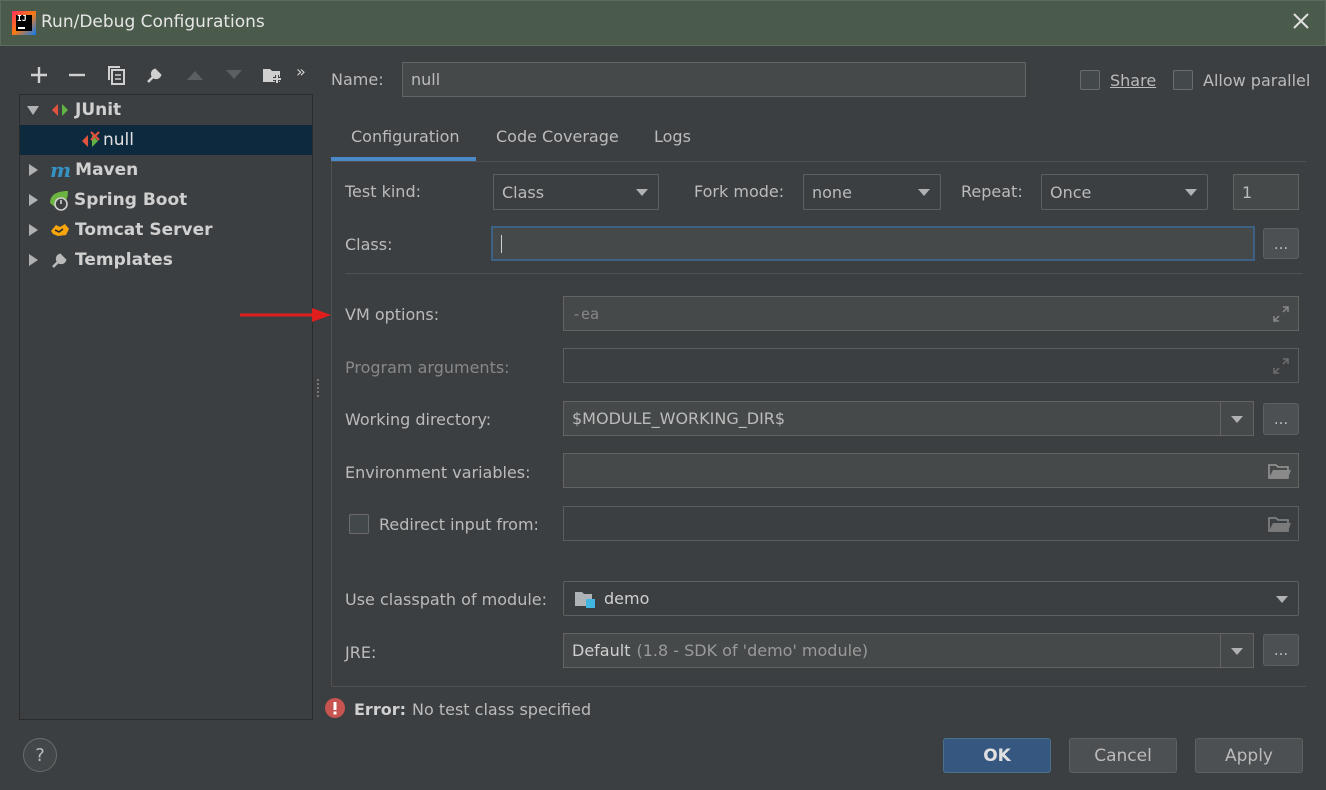 The width and height of the screenshot is (1326, 790). What do you see at coordinates (931, 313) in the screenshot?
I see `vm-options-input: -ea` at bounding box center [931, 313].